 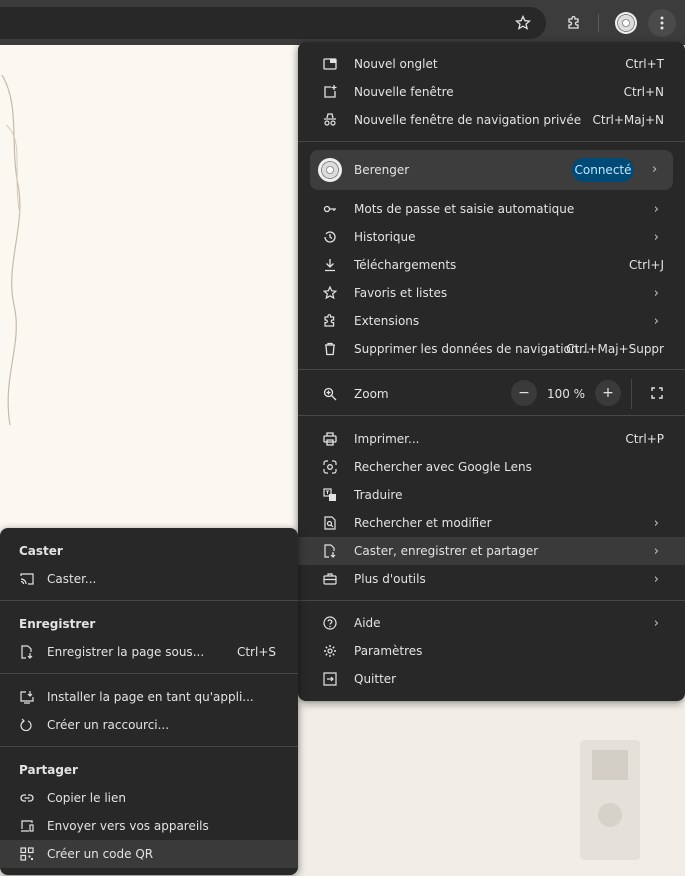 What do you see at coordinates (603, 170) in the screenshot?
I see `sync-status-badge: Connecté` at bounding box center [603, 170].